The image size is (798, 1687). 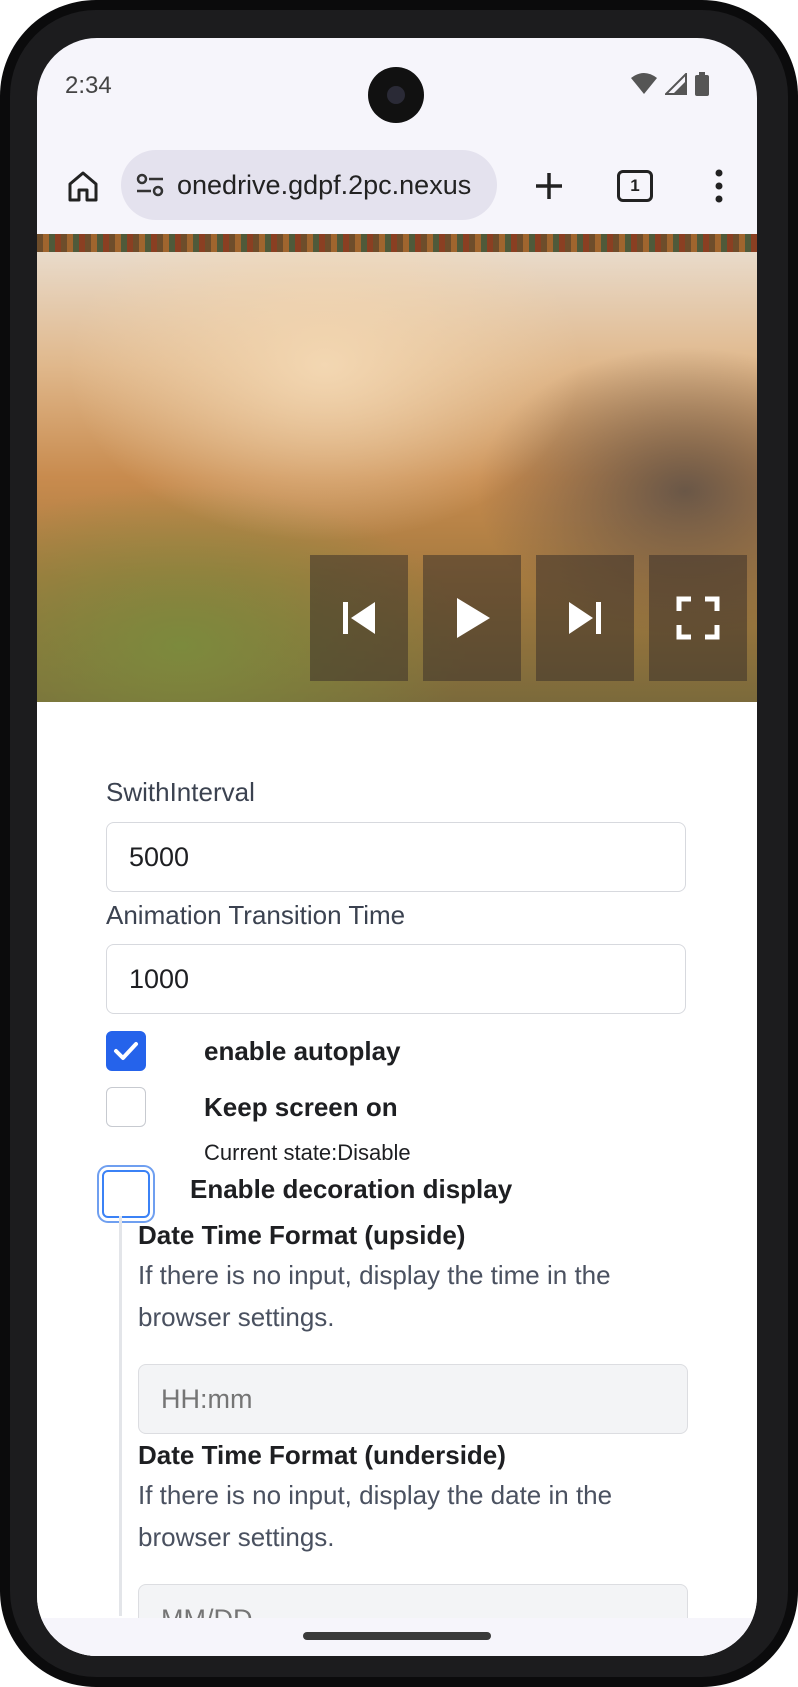 I want to click on home-icon, so click(x=83, y=186).